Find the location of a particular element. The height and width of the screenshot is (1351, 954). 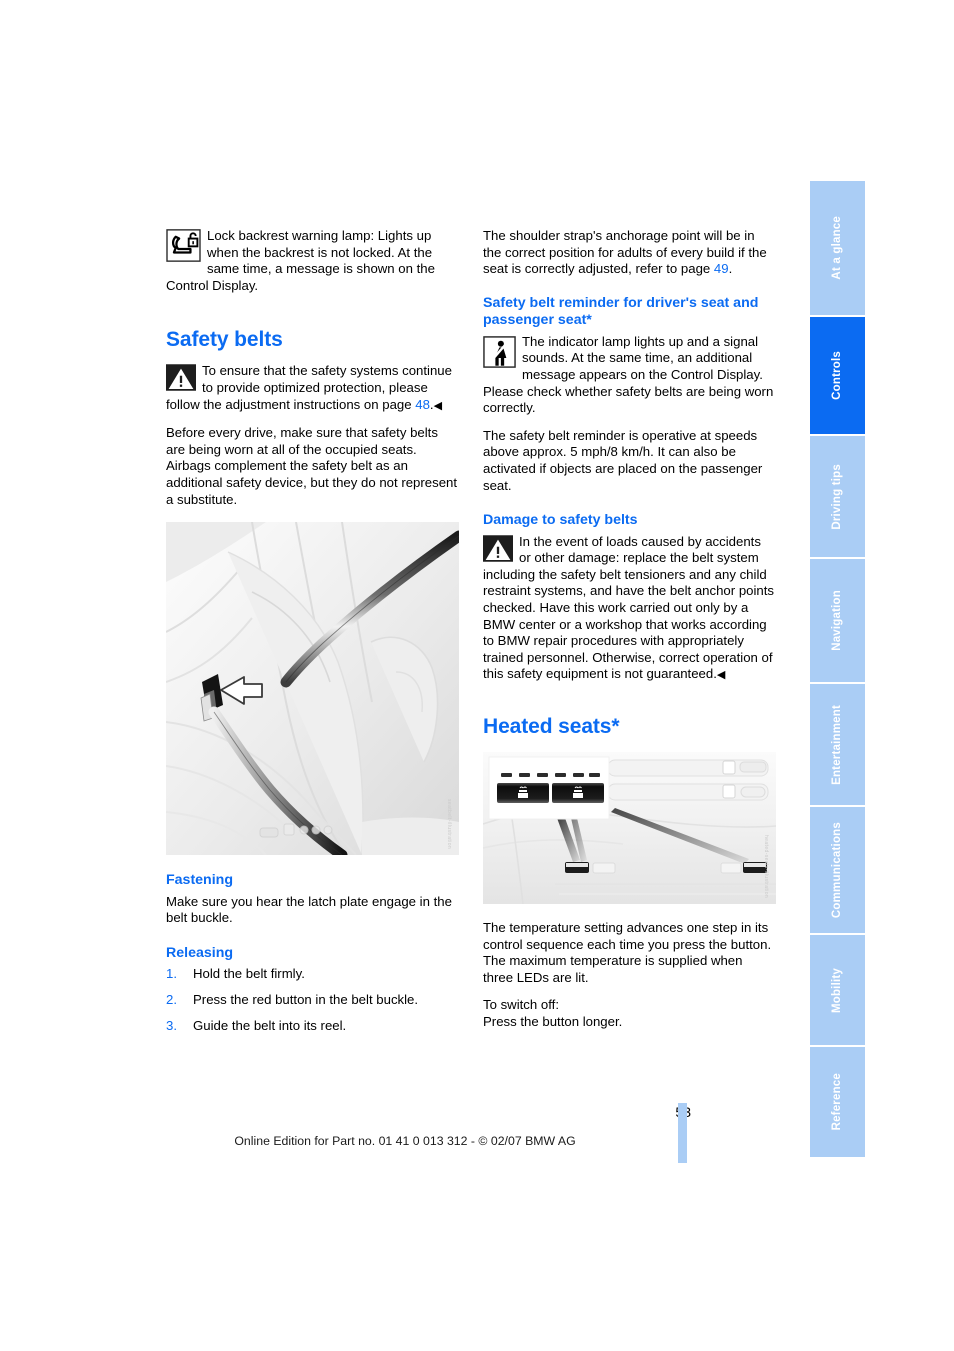

nav-tab-label: Controls is located at coordinates (836, 376).